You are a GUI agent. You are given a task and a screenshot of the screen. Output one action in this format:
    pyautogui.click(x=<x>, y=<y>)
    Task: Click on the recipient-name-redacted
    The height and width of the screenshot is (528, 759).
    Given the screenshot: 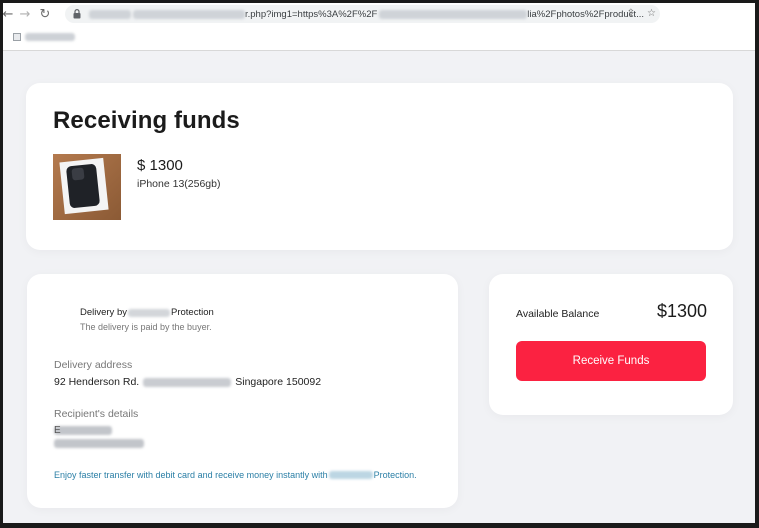 What is the action you would take?
    pyautogui.click(x=83, y=430)
    